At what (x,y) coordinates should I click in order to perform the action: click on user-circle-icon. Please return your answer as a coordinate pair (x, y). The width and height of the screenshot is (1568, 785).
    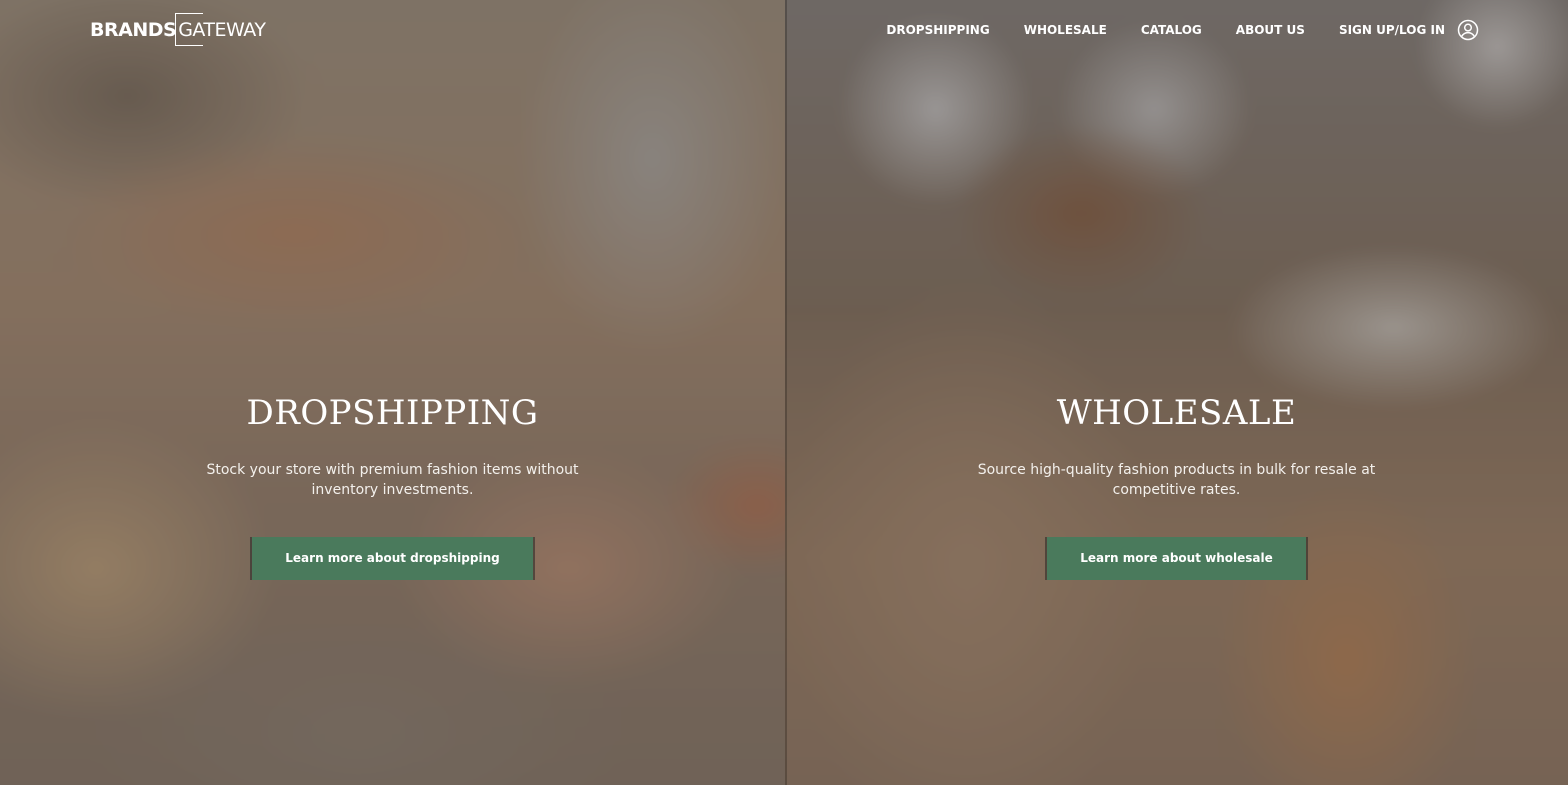
    Looking at the image, I should click on (1468, 30).